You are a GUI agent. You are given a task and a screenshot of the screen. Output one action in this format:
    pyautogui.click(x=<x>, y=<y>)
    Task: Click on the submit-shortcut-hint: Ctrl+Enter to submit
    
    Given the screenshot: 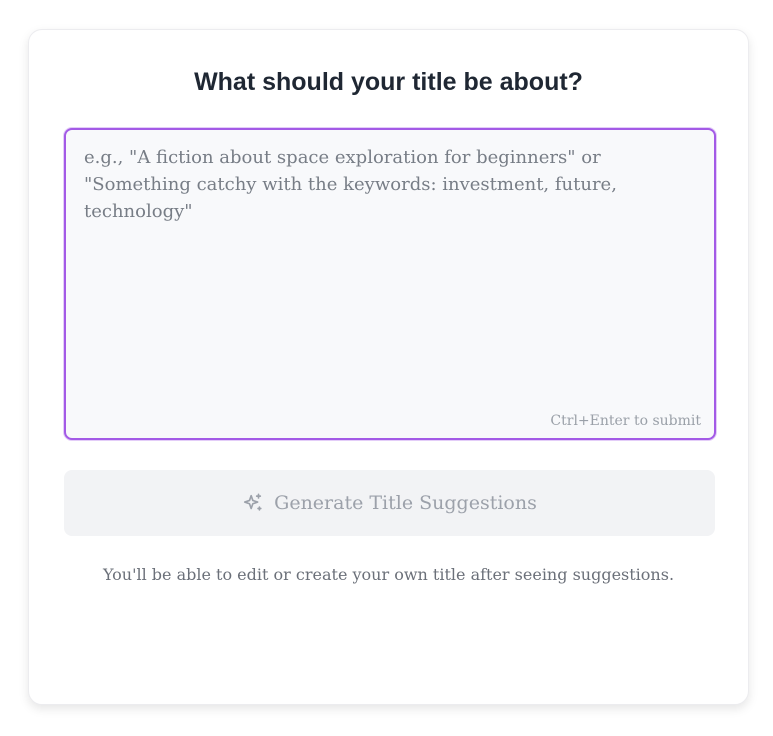 What is the action you would take?
    pyautogui.click(x=625, y=421)
    